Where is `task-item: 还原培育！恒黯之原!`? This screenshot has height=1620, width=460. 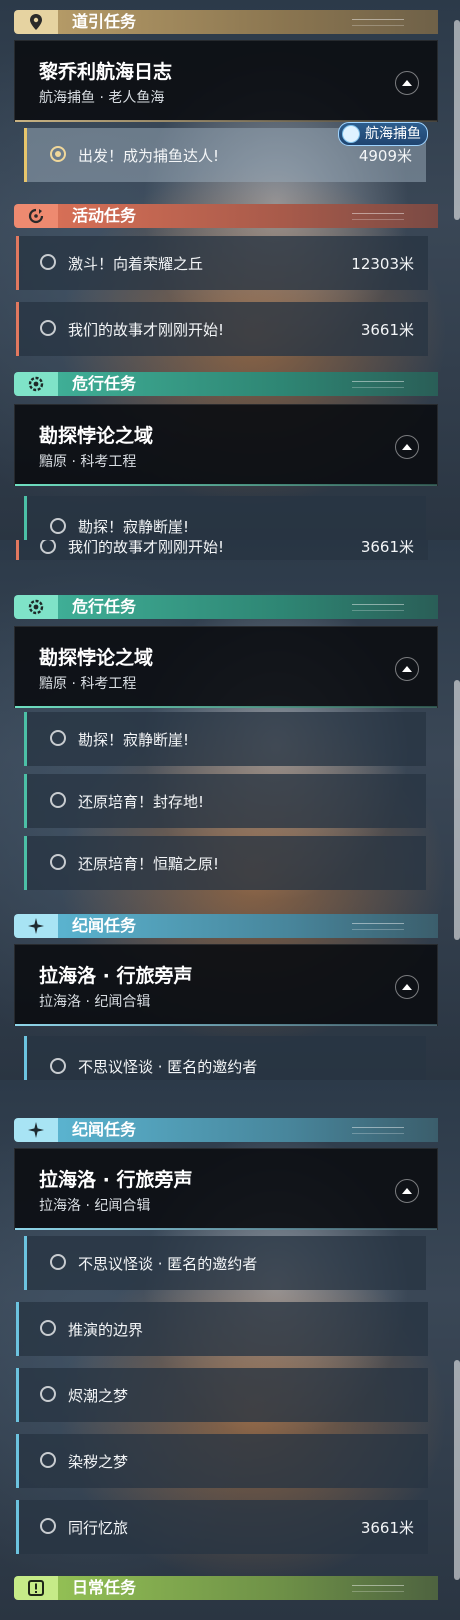
task-item: 还原培育！恒黯之原! is located at coordinates (225, 863).